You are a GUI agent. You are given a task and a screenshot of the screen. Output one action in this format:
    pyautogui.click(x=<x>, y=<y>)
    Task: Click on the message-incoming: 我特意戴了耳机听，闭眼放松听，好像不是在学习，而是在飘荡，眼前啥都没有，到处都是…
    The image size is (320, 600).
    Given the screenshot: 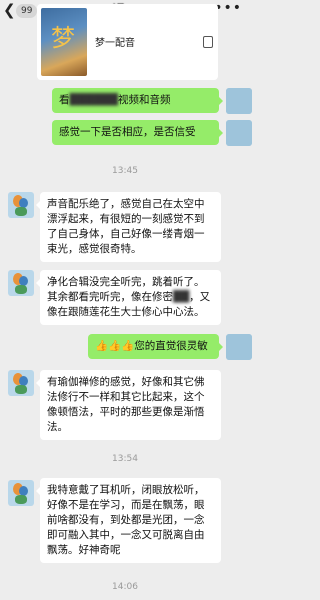 What is the action you would take?
    pyautogui.click(x=128, y=520)
    